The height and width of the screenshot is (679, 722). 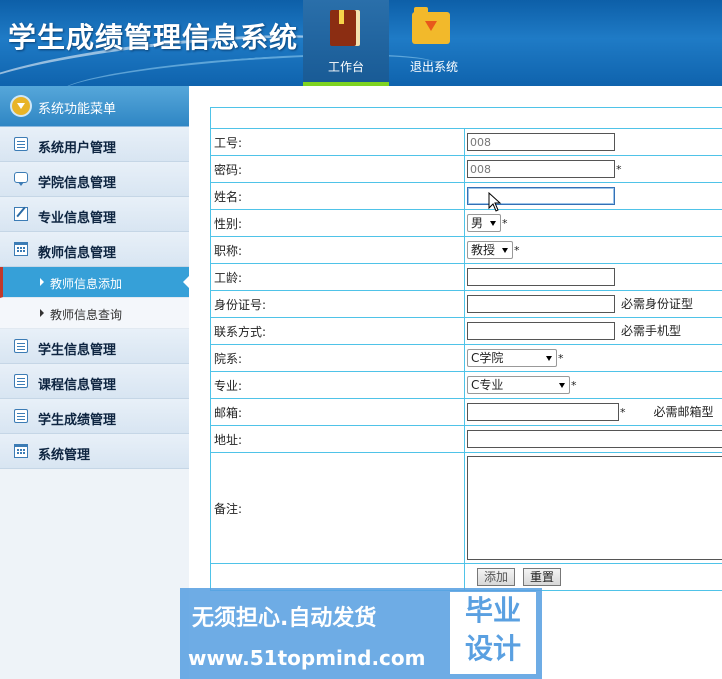 I want to click on watermark-url: www.51topmind.com, so click(x=307, y=658).